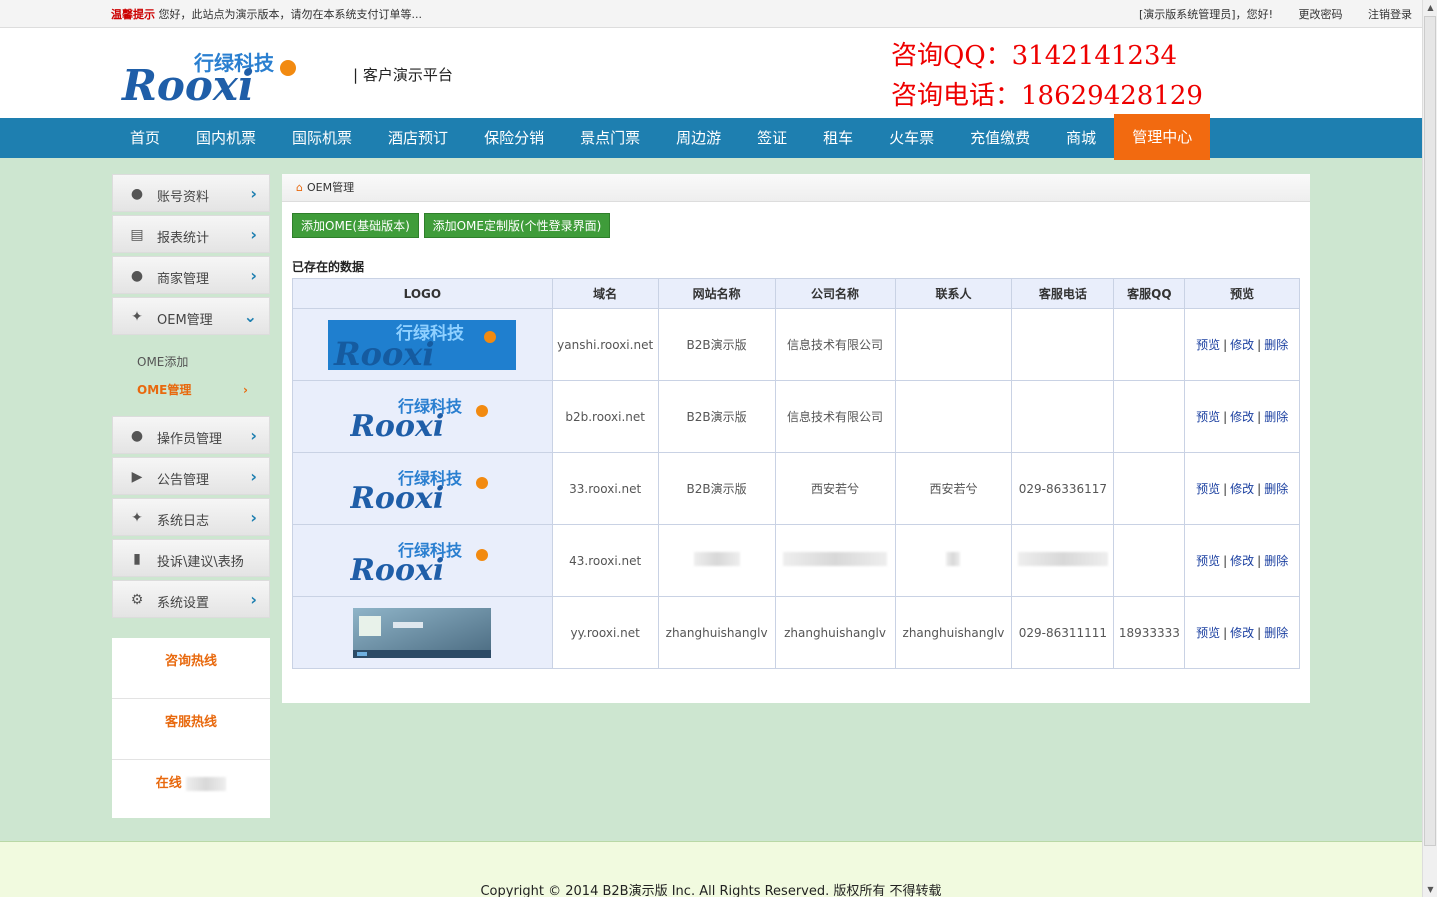  I want to click on site-logo: 行绿科技 Rooxi, so click(213, 79).